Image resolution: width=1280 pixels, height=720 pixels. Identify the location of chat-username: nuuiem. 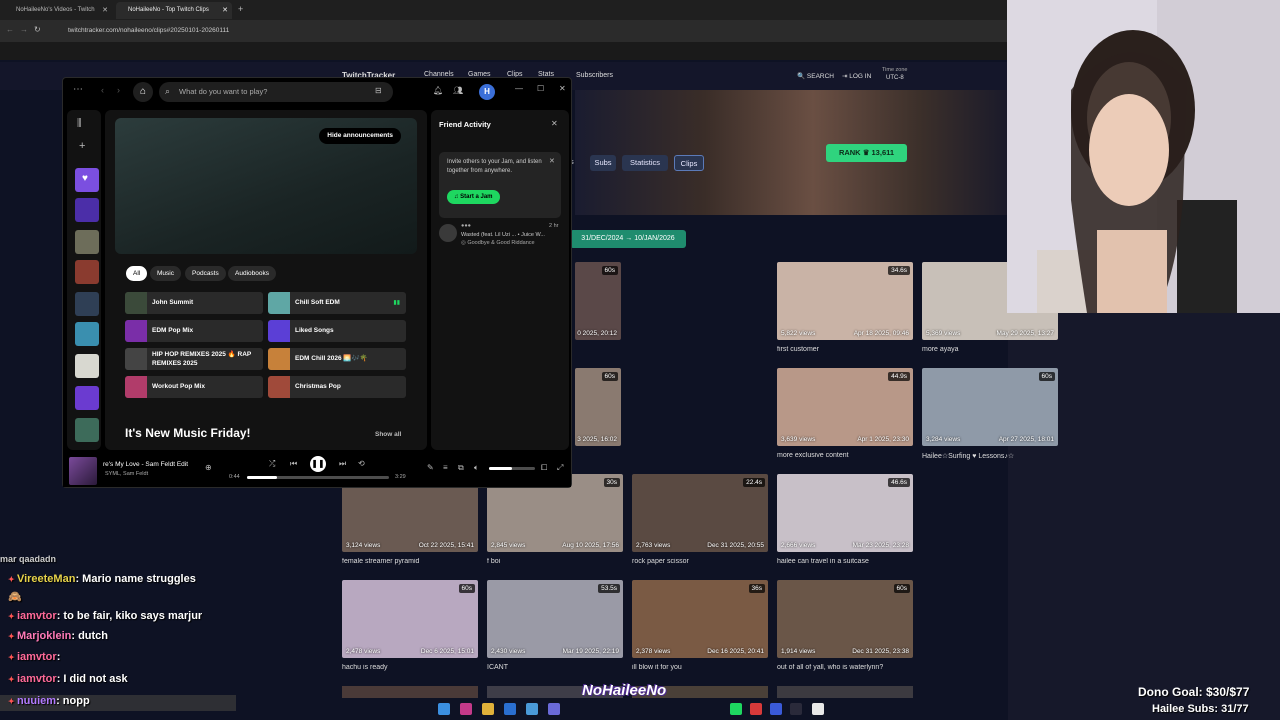
(36, 701).